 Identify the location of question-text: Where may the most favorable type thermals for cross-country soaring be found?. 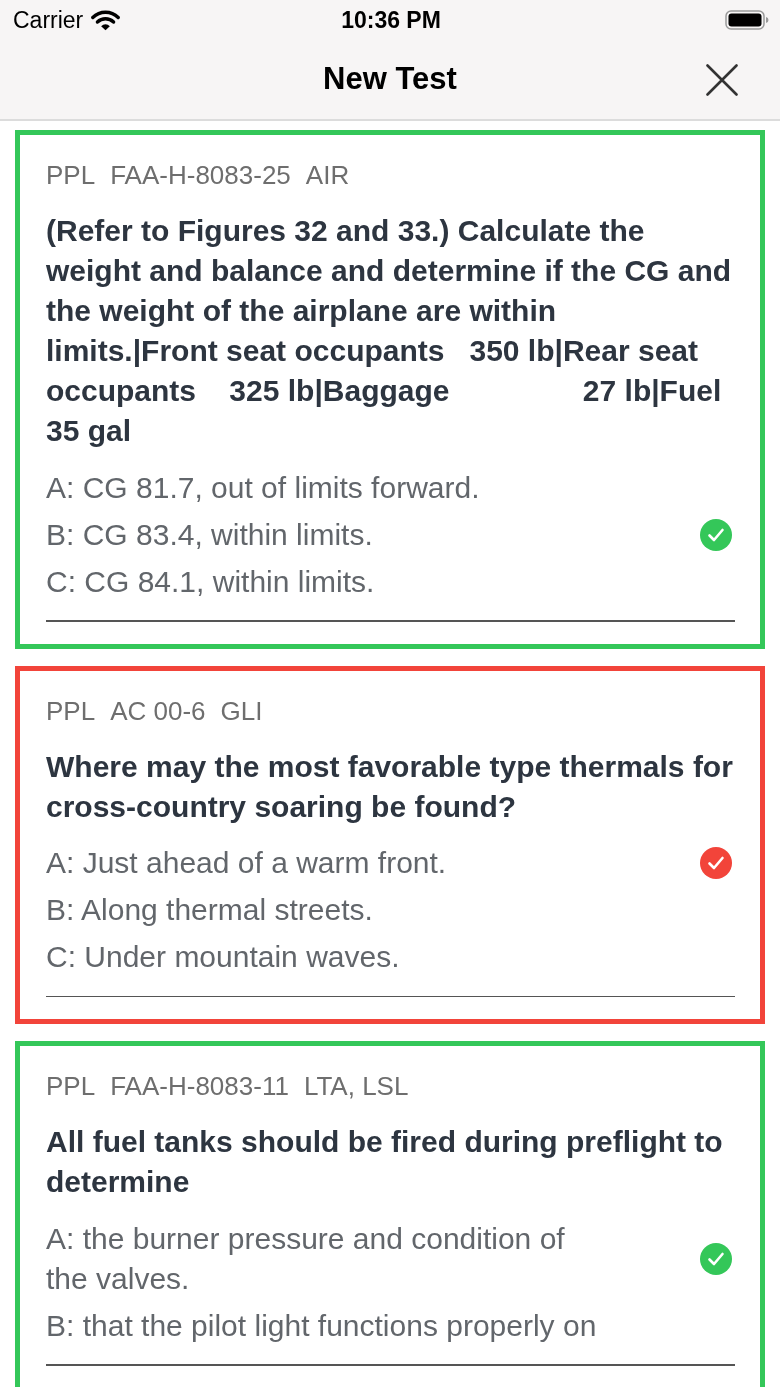
(390, 786).